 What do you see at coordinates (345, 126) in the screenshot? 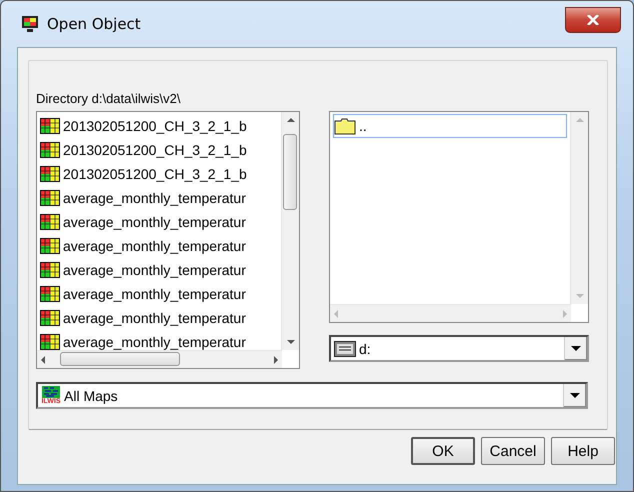
I see `folder-icon` at bounding box center [345, 126].